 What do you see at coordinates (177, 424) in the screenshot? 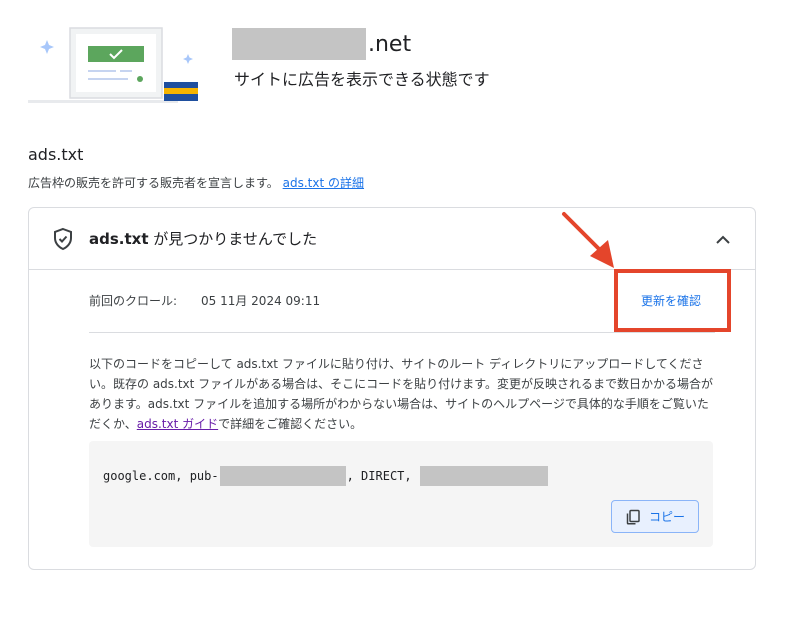
I see `ads-txt-guide-link: ads.txt ガイド` at bounding box center [177, 424].